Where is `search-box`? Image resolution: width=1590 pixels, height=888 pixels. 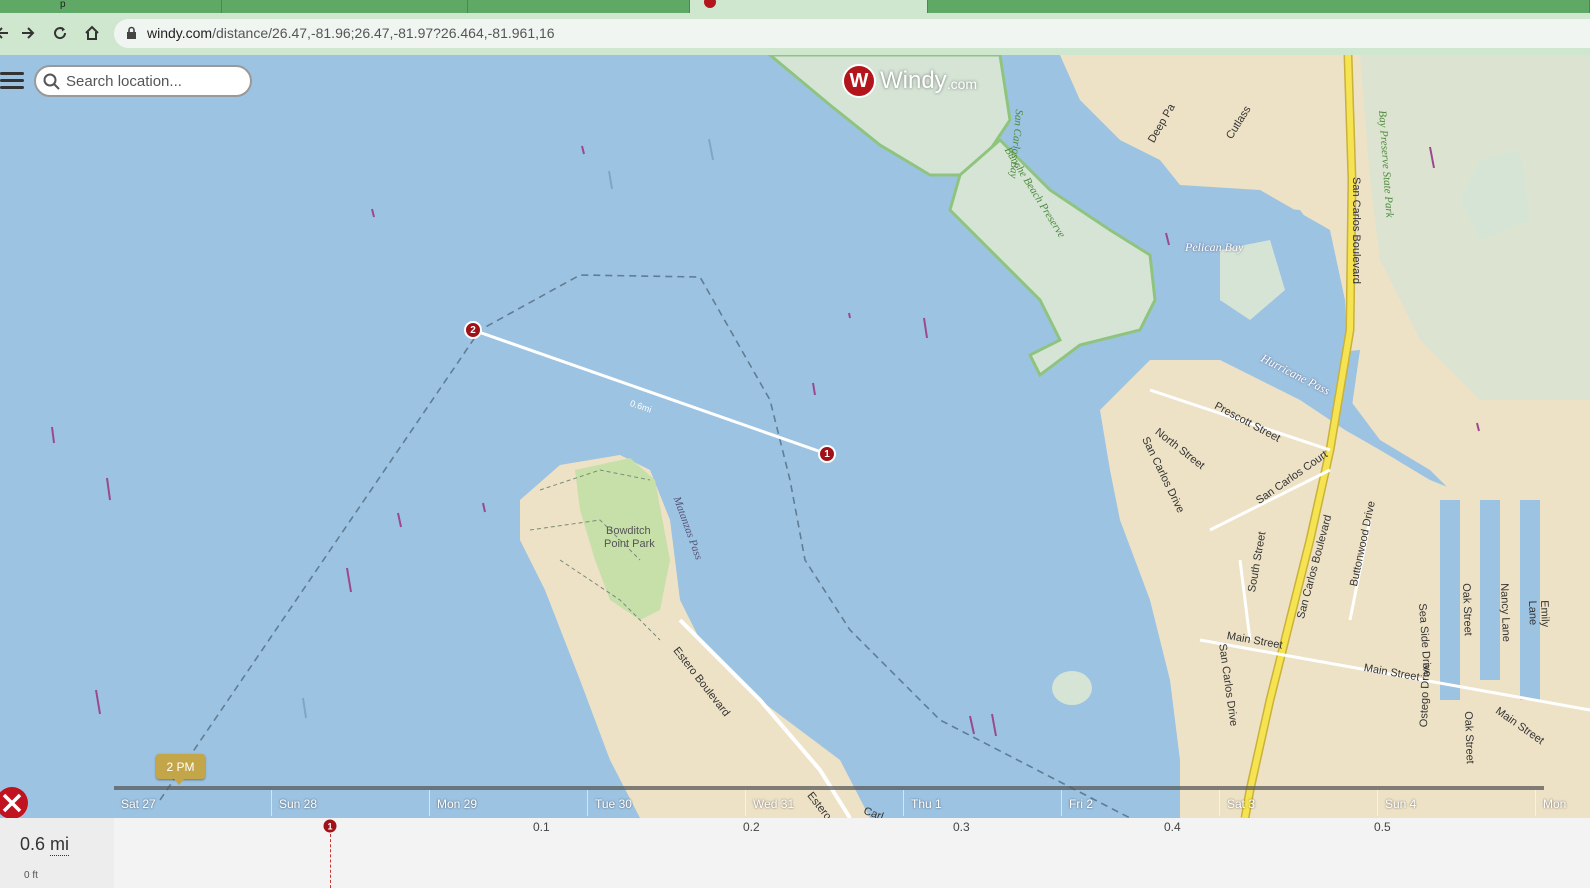
search-box is located at coordinates (143, 81).